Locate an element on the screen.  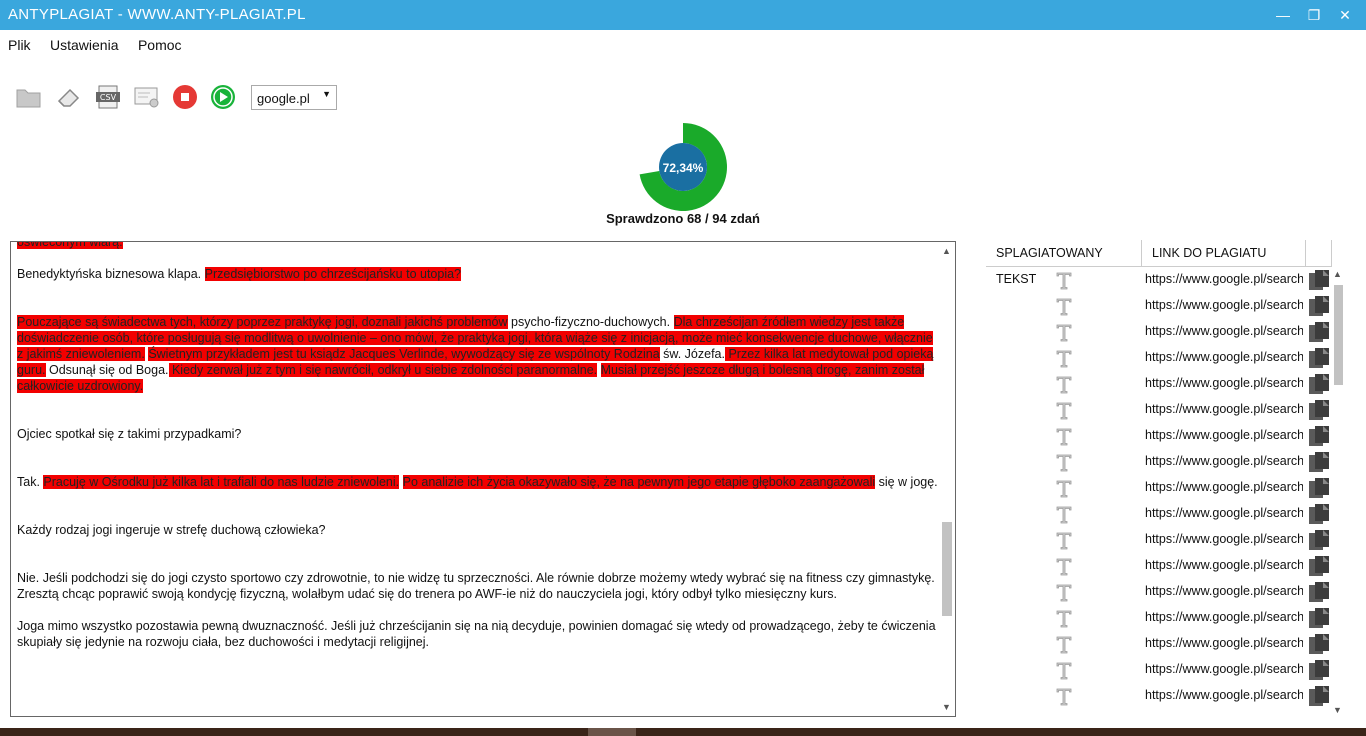
title-bar: ANTYPLAGIAT - WWW.ANTY-PLAGIAT.PL — ❐ ✕ is located at coordinates (683, 15).